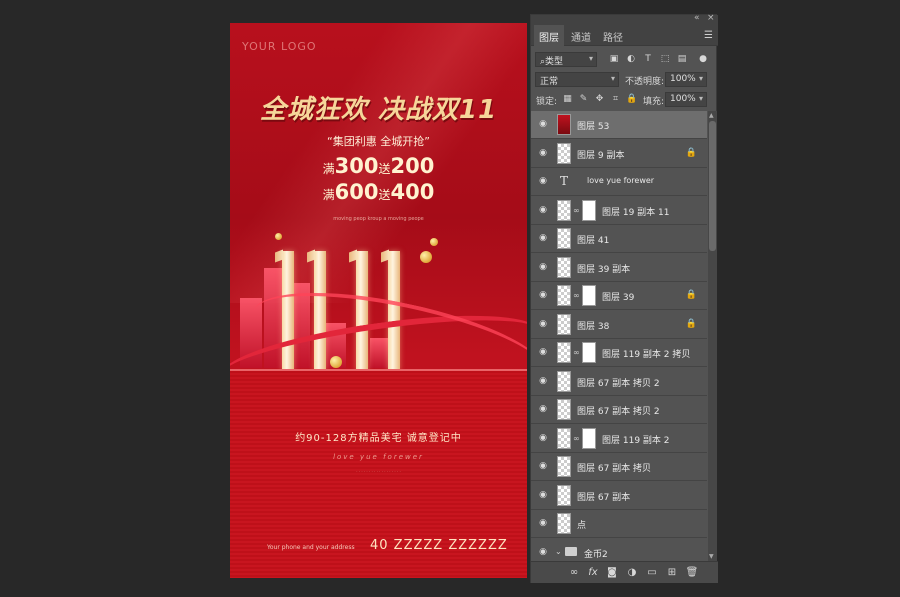 Image resolution: width=900 pixels, height=597 pixels. Describe the element at coordinates (571, 551) in the screenshot. I see `folder-icon` at that location.